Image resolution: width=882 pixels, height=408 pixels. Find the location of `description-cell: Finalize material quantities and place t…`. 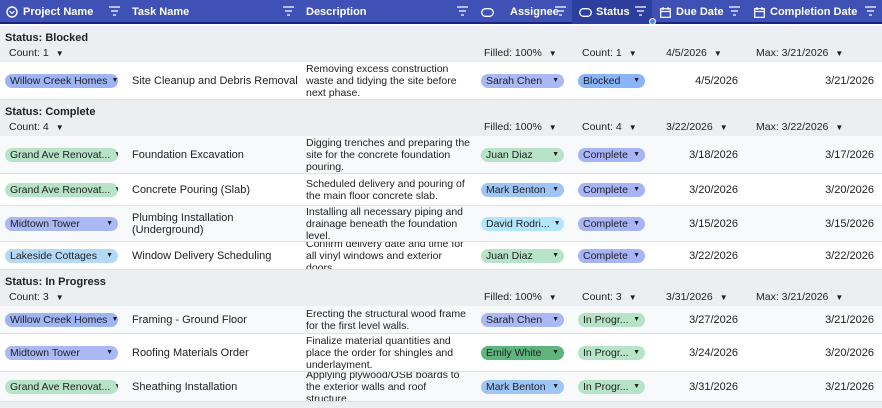

description-cell: Finalize material quantities and place t… is located at coordinates (389, 352).